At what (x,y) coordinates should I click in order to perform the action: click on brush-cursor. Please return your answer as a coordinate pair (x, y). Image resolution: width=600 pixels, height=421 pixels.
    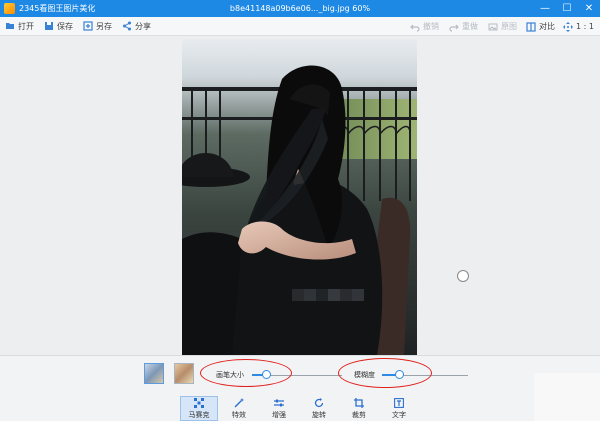
    Looking at the image, I should click on (463, 276).